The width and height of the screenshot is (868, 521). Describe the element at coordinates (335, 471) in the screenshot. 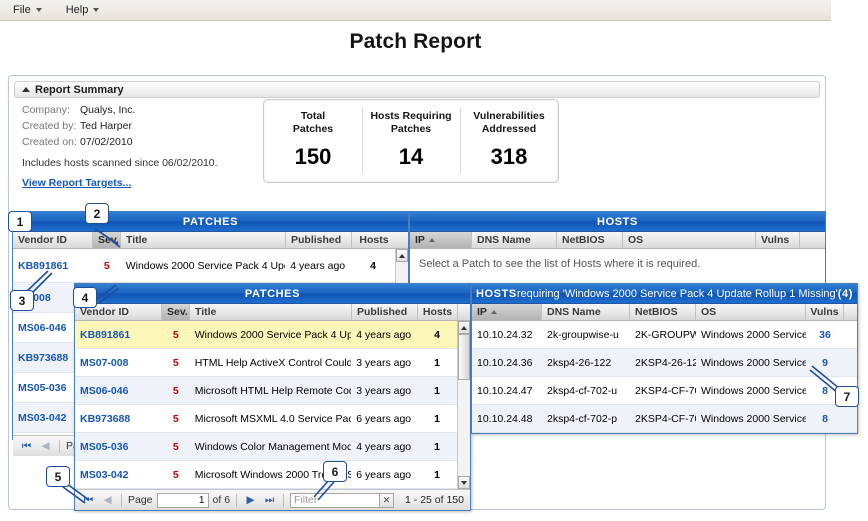

I see `callout-6: 6` at that location.